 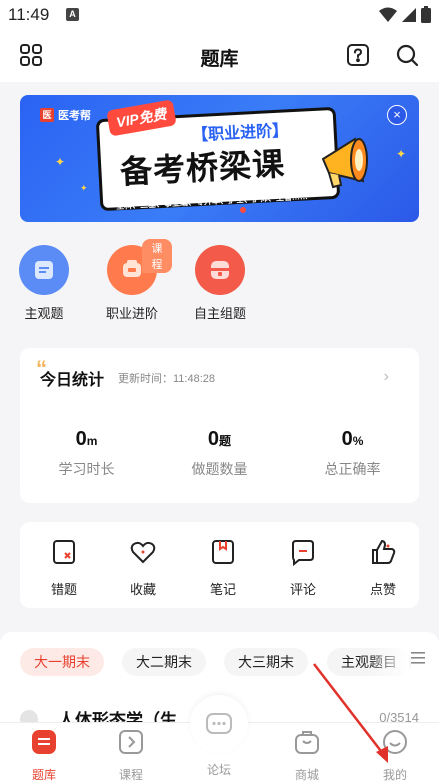 What do you see at coordinates (218, 770) in the screenshot?
I see `tab-label: 论坛` at bounding box center [218, 770].